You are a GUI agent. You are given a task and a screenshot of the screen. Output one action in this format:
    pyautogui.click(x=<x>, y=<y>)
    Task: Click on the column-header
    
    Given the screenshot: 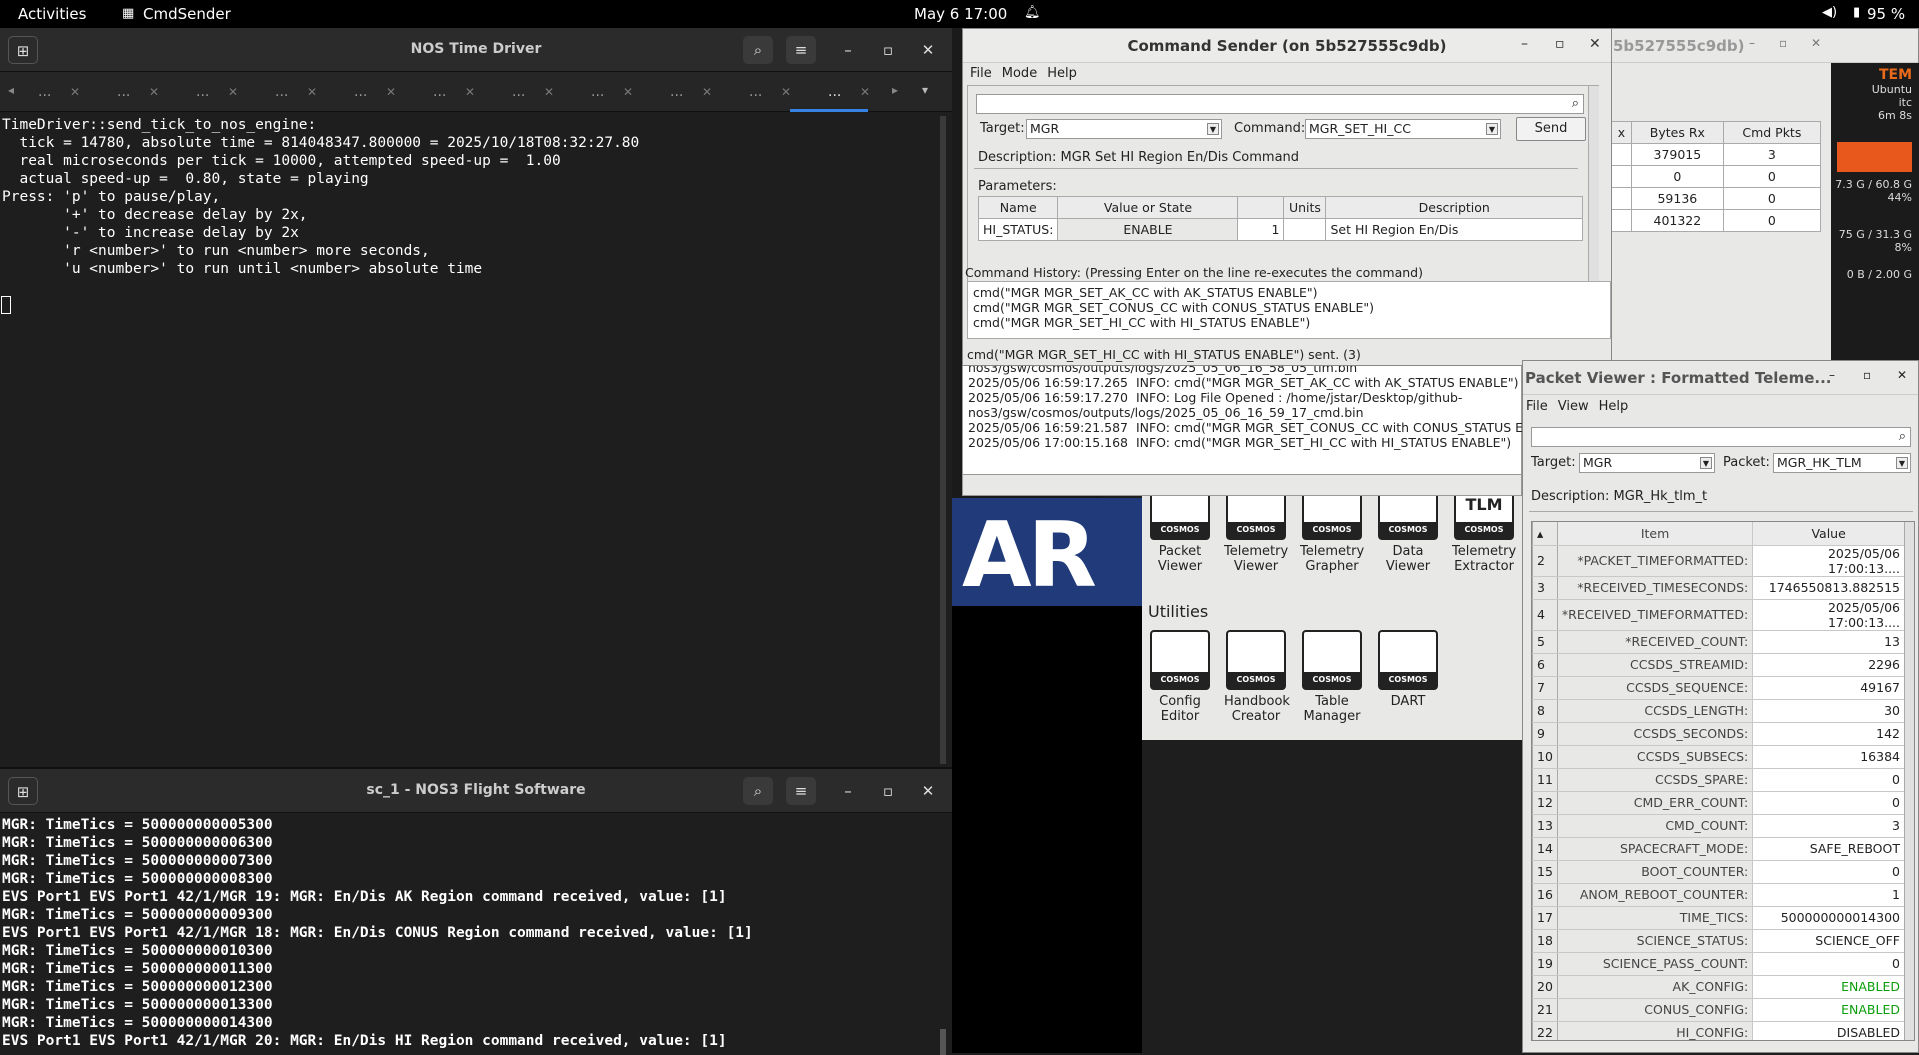 What is the action you would take?
    pyautogui.click(x=1261, y=207)
    